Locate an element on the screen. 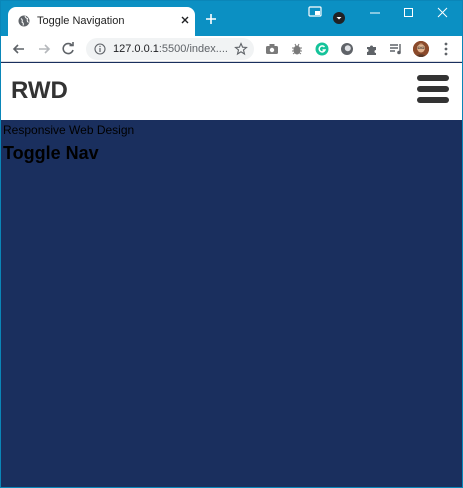  more-vert-icon is located at coordinates (446, 49).